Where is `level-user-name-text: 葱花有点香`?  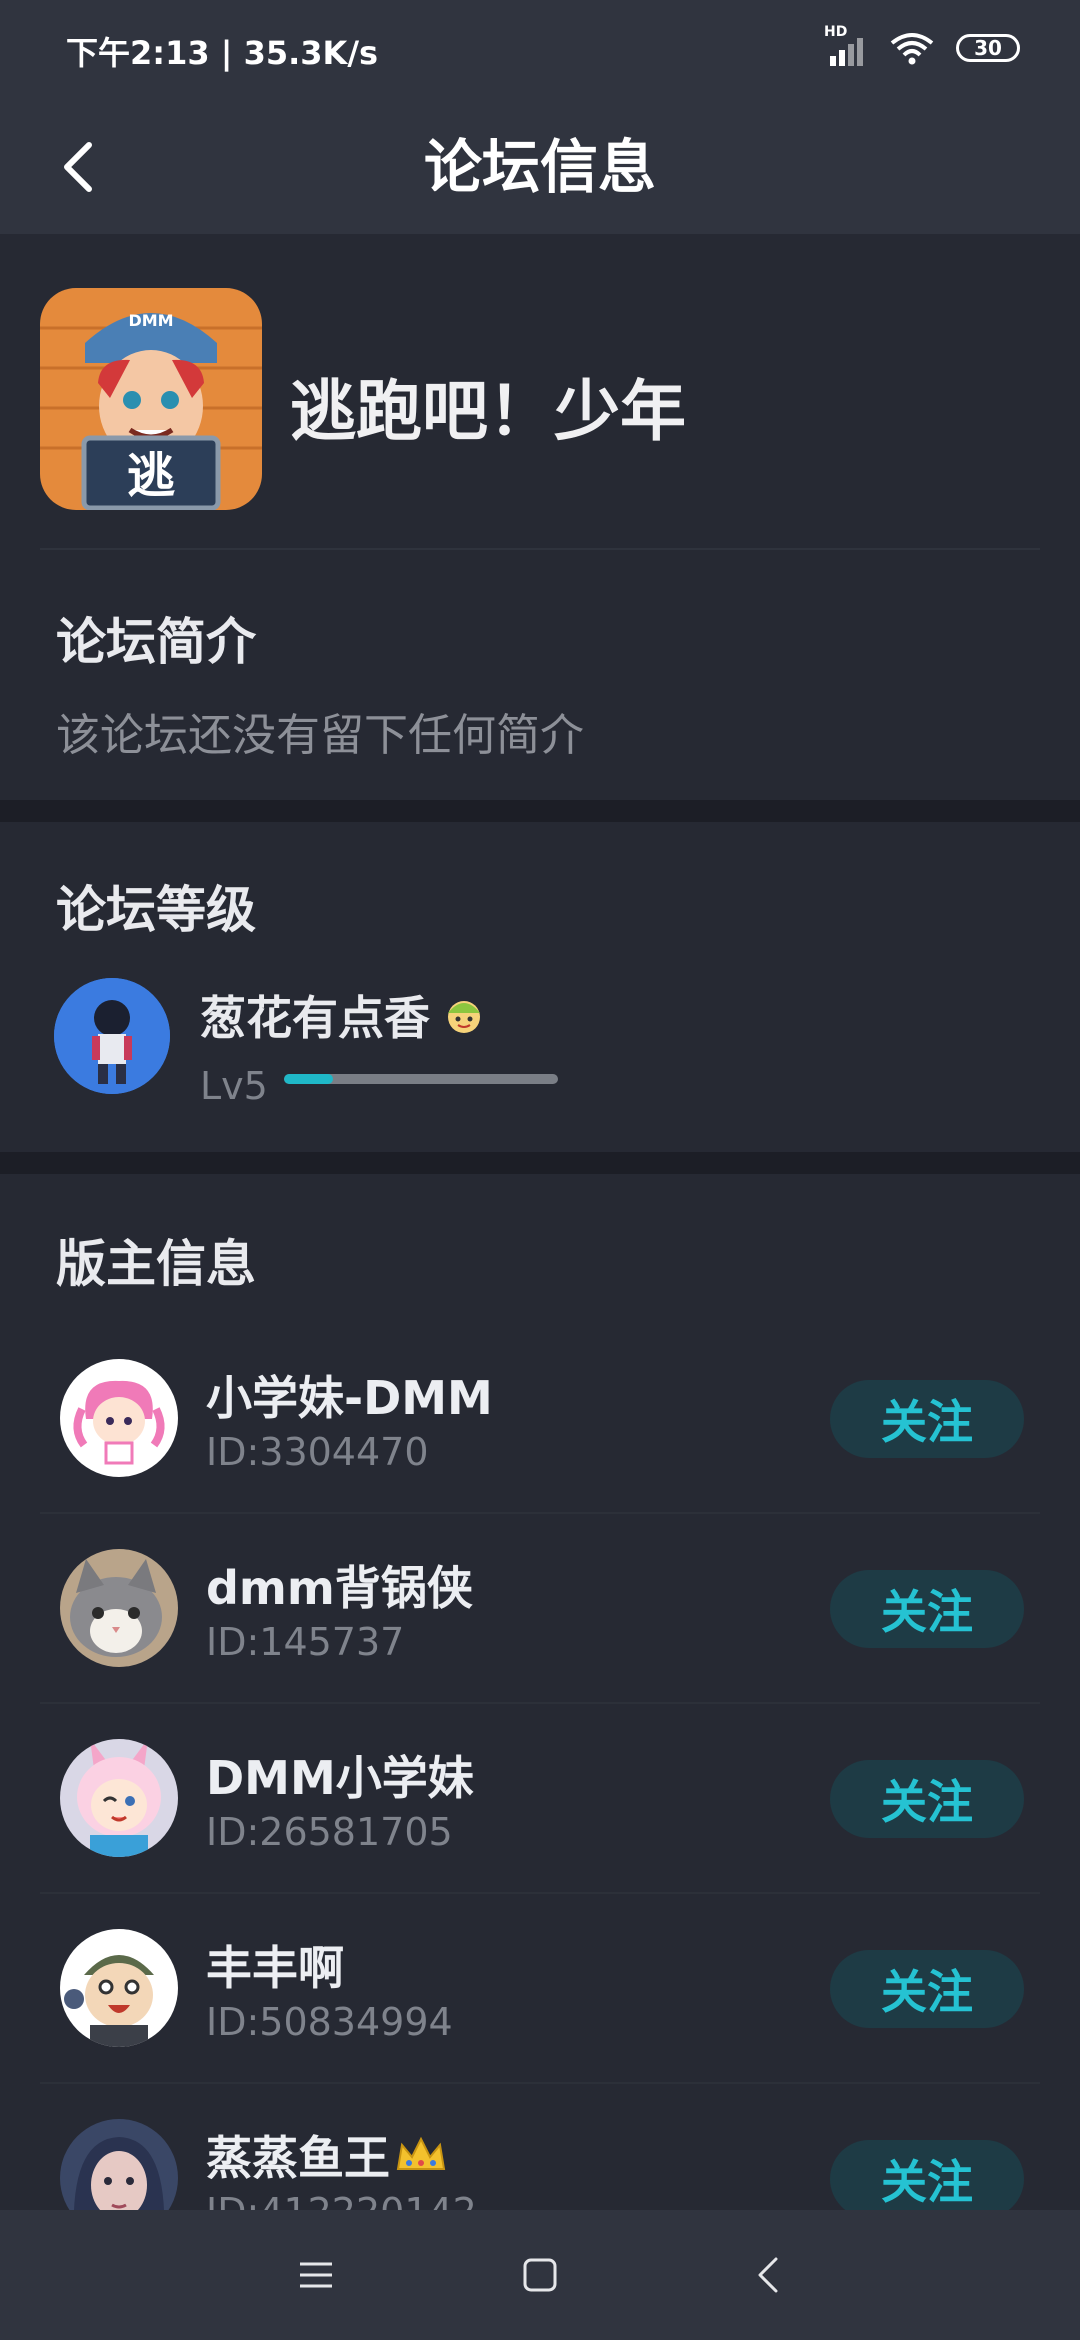
level-user-name-text: 葱花有点香 is located at coordinates (315, 1018).